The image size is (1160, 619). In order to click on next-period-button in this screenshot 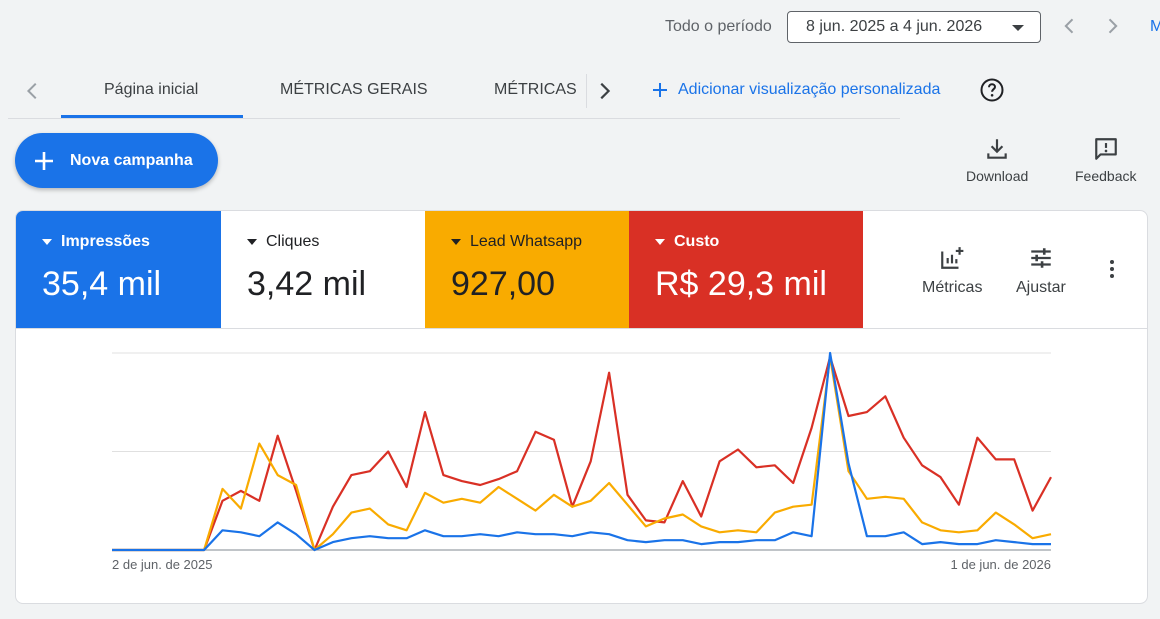, I will do `click(1112, 26)`.